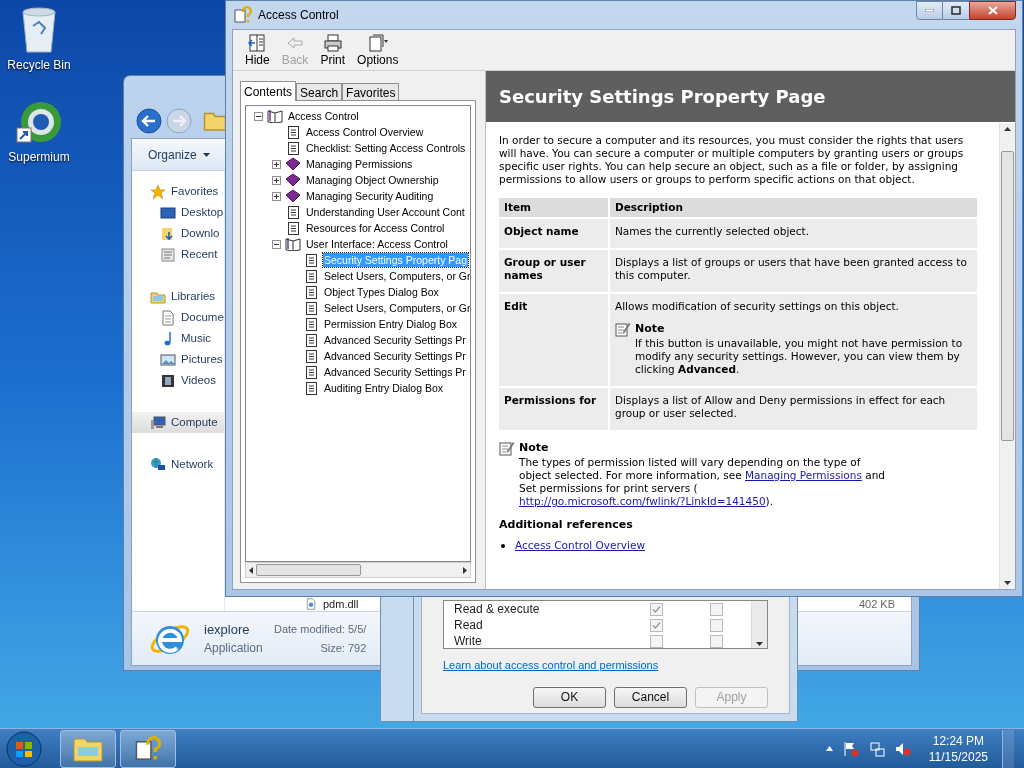 The width and height of the screenshot is (1024, 768). I want to click on help-link: Learn about access control and permissions, so click(611, 665).